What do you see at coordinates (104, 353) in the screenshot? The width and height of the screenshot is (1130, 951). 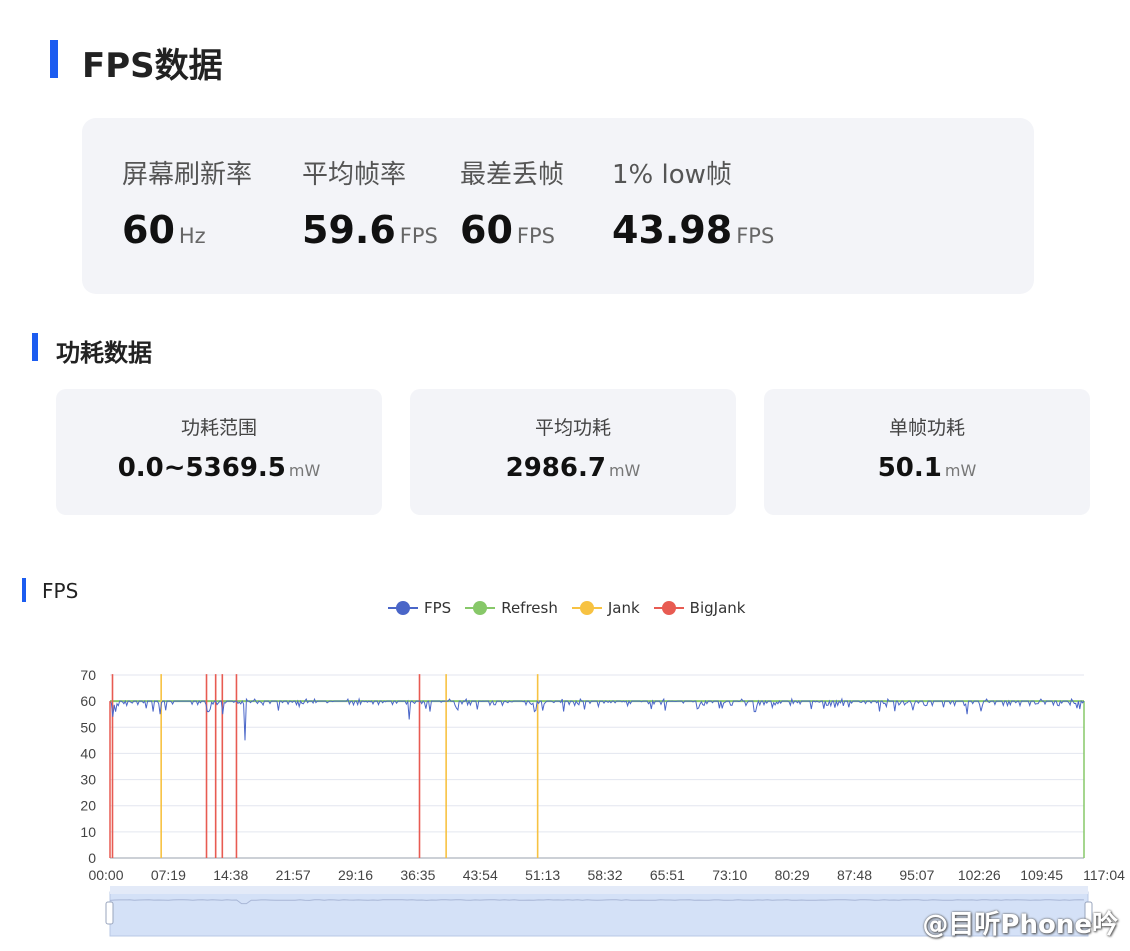 I see `section-title-power: 功耗数据` at bounding box center [104, 353].